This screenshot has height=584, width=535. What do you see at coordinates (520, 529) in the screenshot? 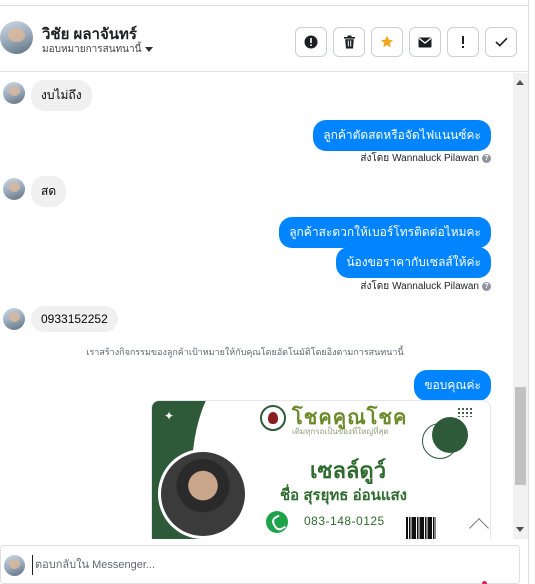
I see `scroll-down-arrow-icon` at bounding box center [520, 529].